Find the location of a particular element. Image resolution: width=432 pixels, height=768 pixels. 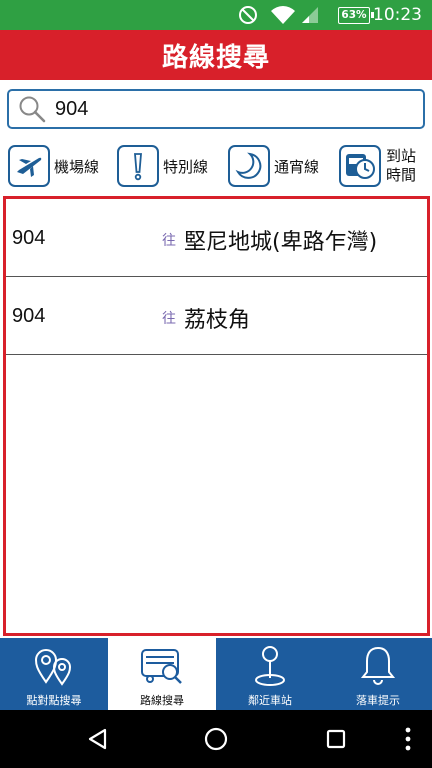

destination: 堅尼地城(卑路乍灣) is located at coordinates (281, 242).